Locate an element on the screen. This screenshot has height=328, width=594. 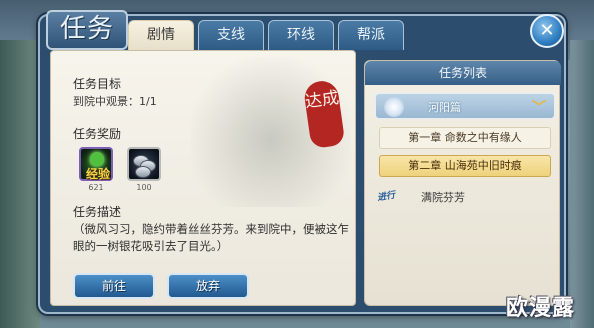
quest-entry-label: 满院芬芳 is located at coordinates (443, 197).